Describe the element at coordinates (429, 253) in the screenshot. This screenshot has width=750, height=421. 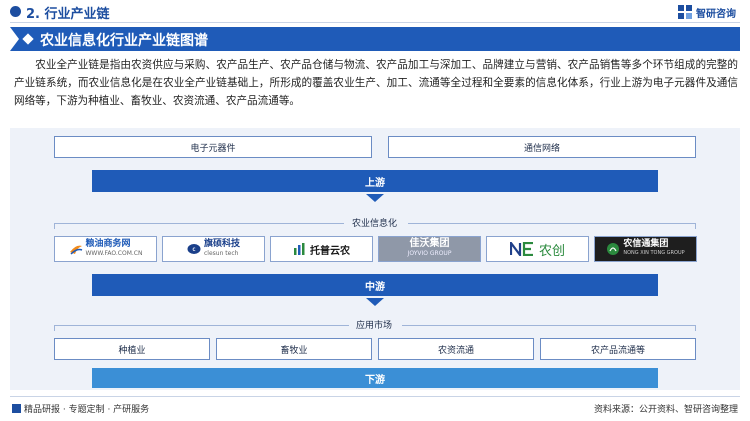
I see `company-subtitle: JOYVIO GROUP` at that location.